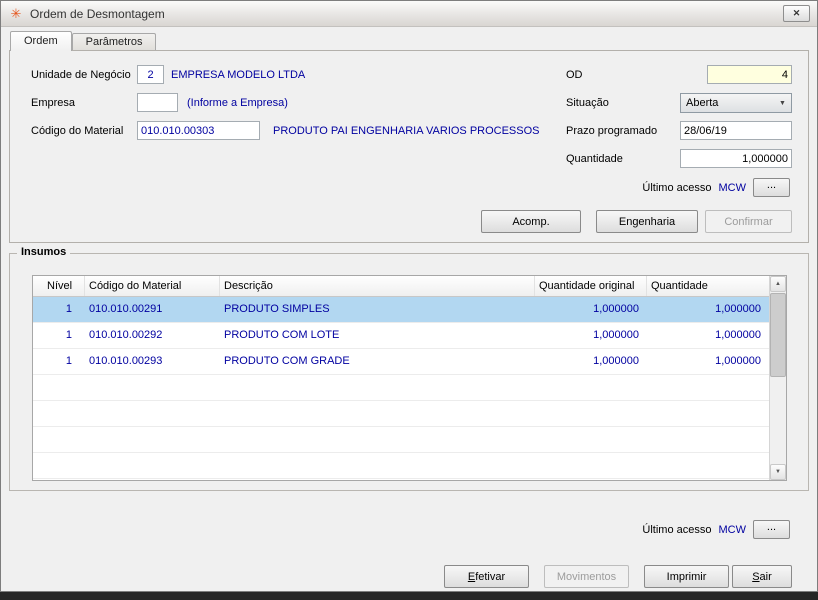 This screenshot has width=818, height=600. Describe the element at coordinates (586, 576) in the screenshot. I see `movimentos-button: Movimentos` at that location.